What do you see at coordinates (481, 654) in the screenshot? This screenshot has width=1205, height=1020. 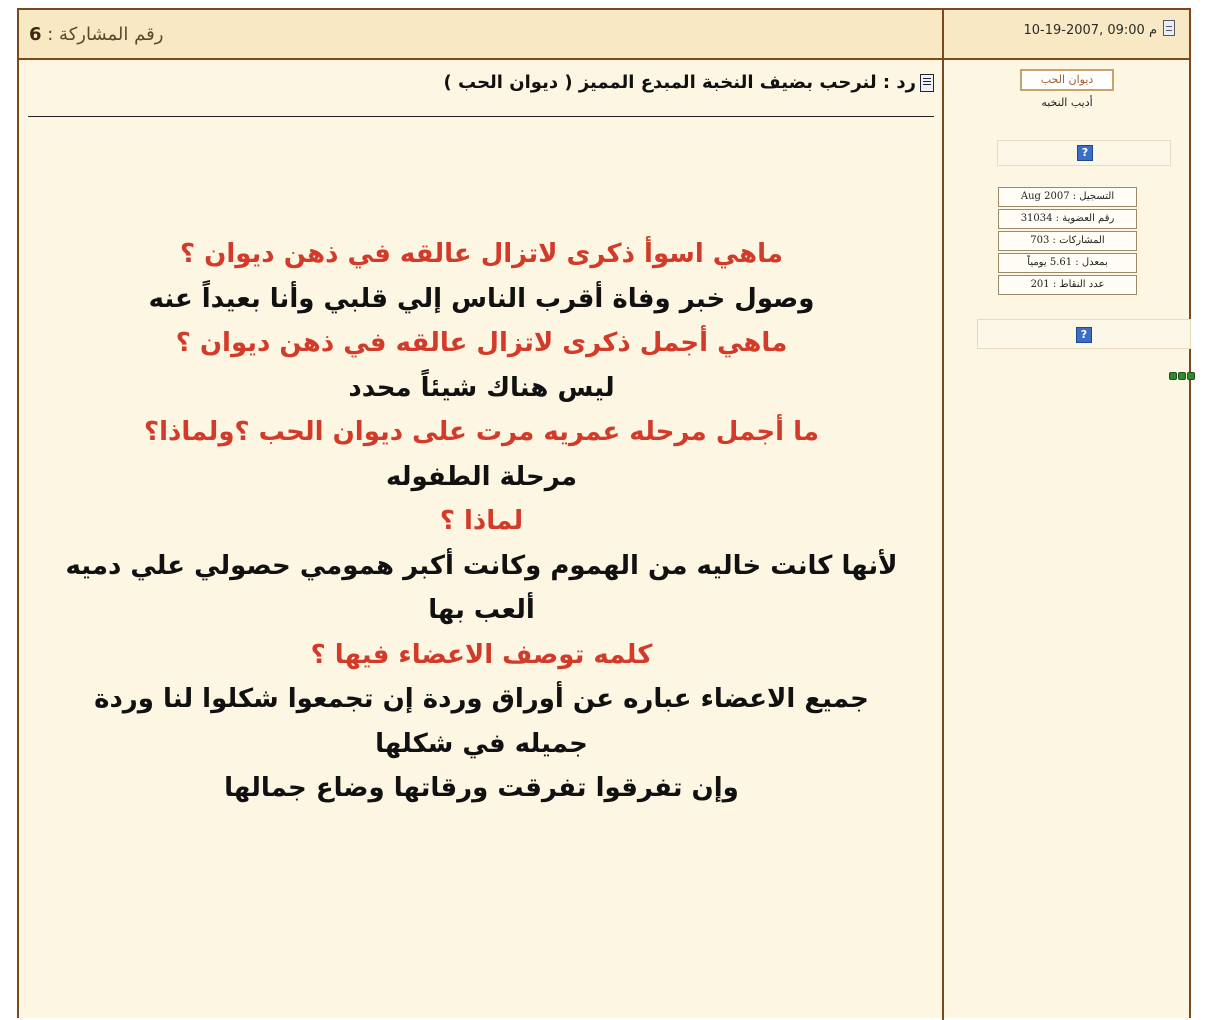 I see `question-line: كلمه توصف الاعضاء فيها ؟` at bounding box center [481, 654].